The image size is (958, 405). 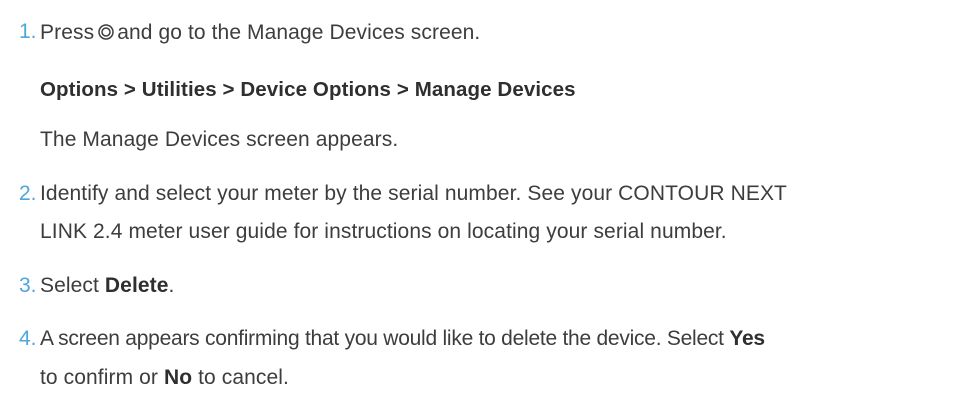 I want to click on step-1-note: The Manage Devices screen appears., so click(x=219, y=139).